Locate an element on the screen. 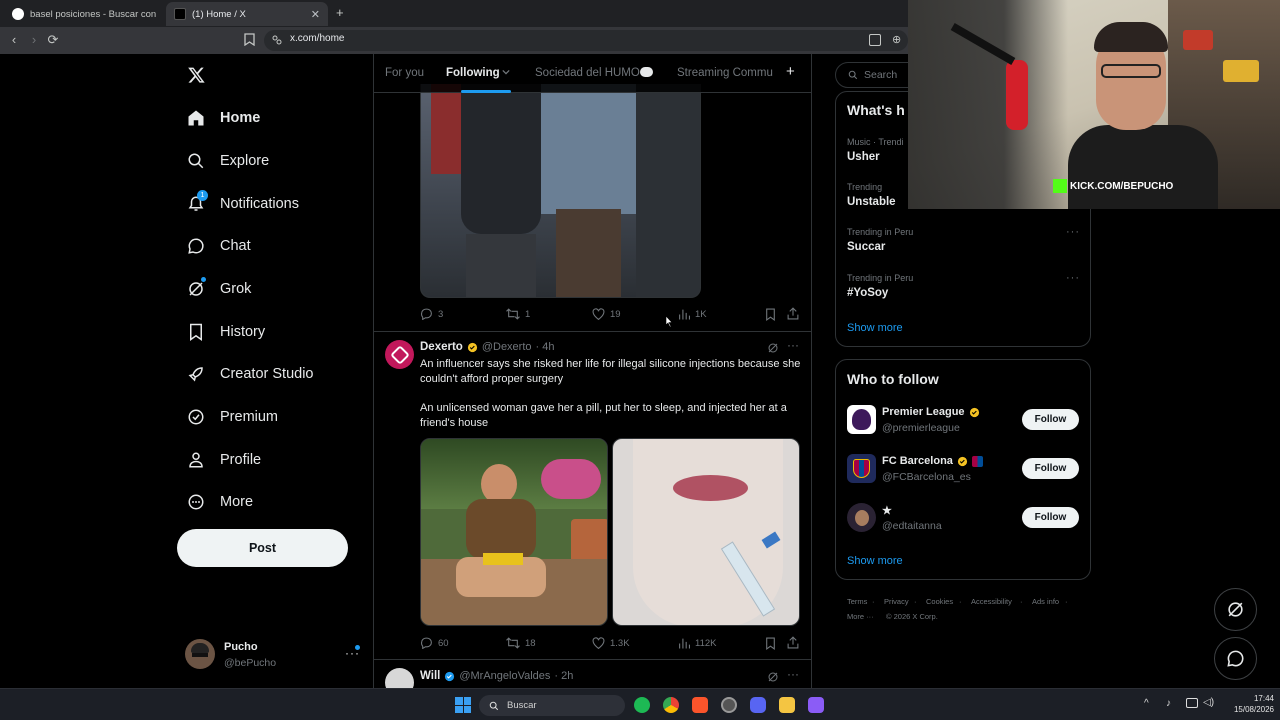  network-icon is located at coordinates (1192, 703).